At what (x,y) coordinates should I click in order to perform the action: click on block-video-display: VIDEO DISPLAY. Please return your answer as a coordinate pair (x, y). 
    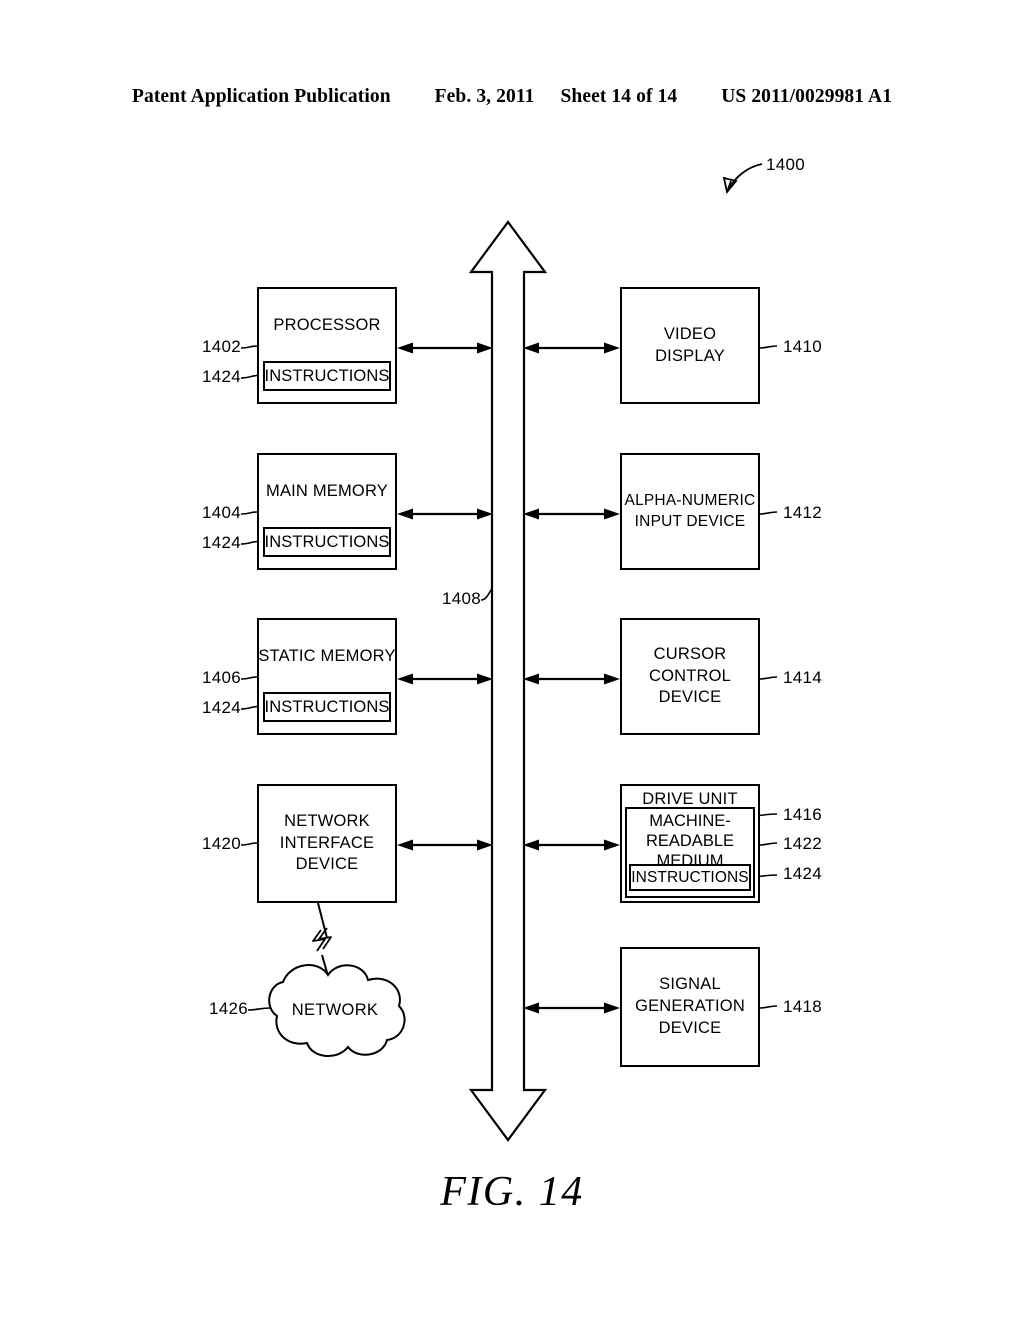
    Looking at the image, I should click on (690, 345).